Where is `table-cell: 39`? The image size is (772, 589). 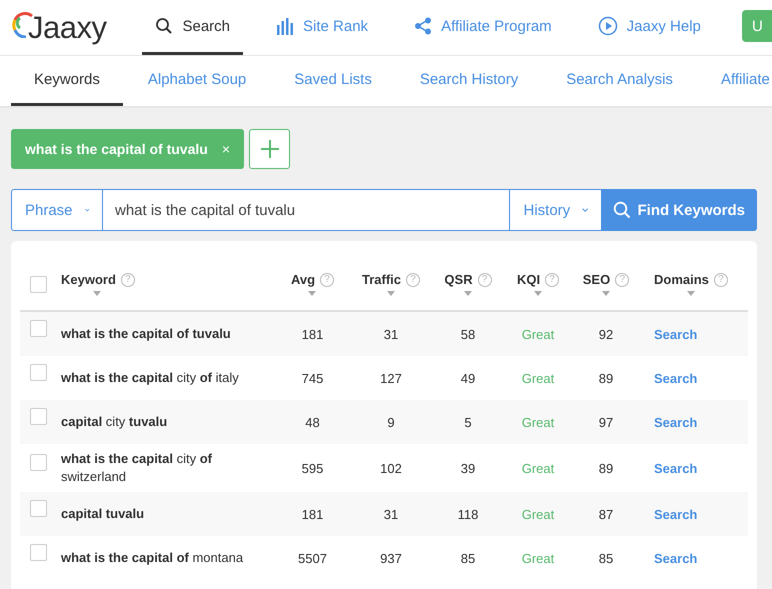 table-cell: 39 is located at coordinates (468, 468).